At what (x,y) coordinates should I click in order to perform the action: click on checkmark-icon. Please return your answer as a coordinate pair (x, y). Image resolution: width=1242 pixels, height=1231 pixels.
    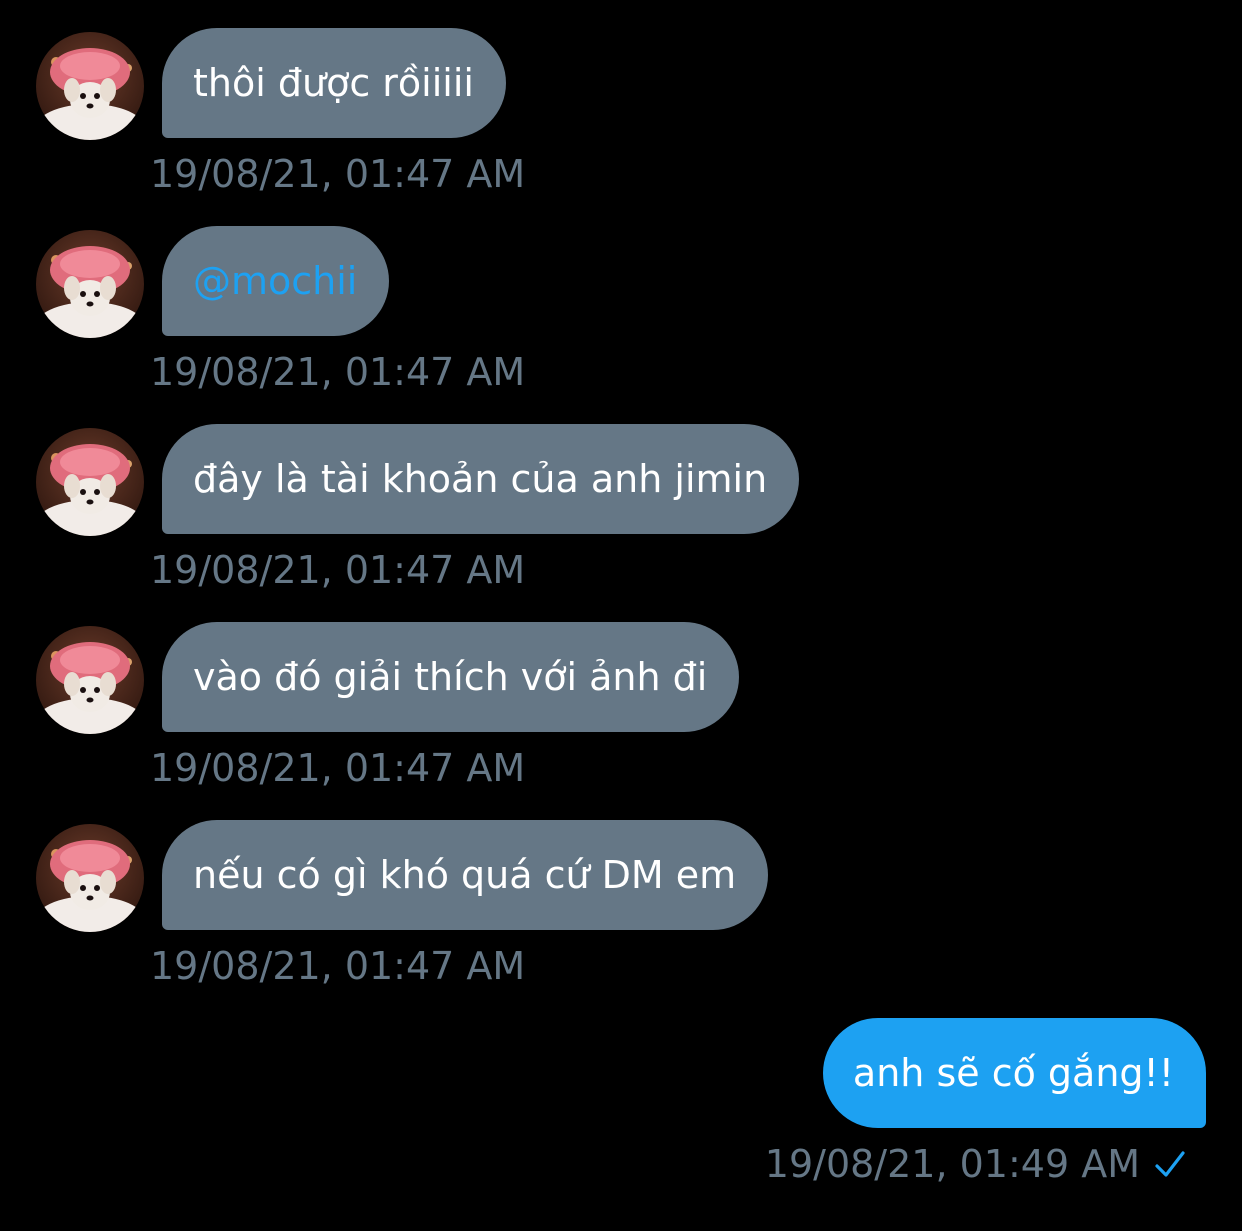
    Looking at the image, I should click on (1170, 1164).